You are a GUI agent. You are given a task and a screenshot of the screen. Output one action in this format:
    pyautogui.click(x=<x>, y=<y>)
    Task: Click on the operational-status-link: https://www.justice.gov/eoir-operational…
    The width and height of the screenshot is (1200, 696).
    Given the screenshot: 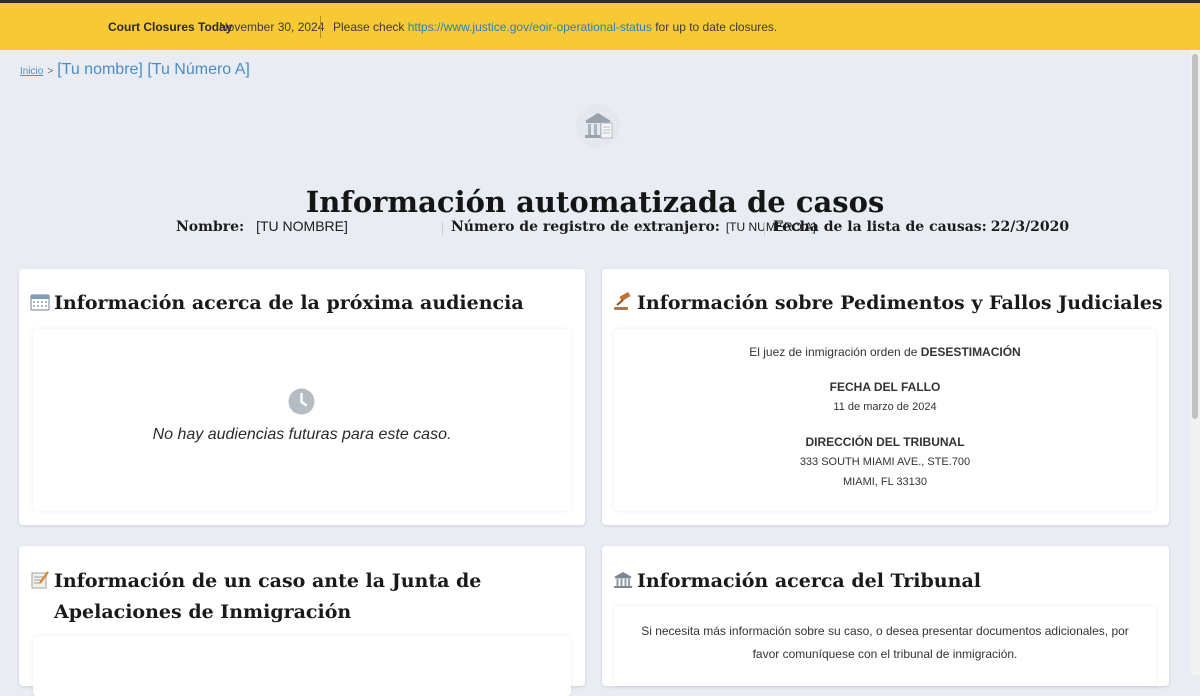 What is the action you would take?
    pyautogui.click(x=530, y=27)
    